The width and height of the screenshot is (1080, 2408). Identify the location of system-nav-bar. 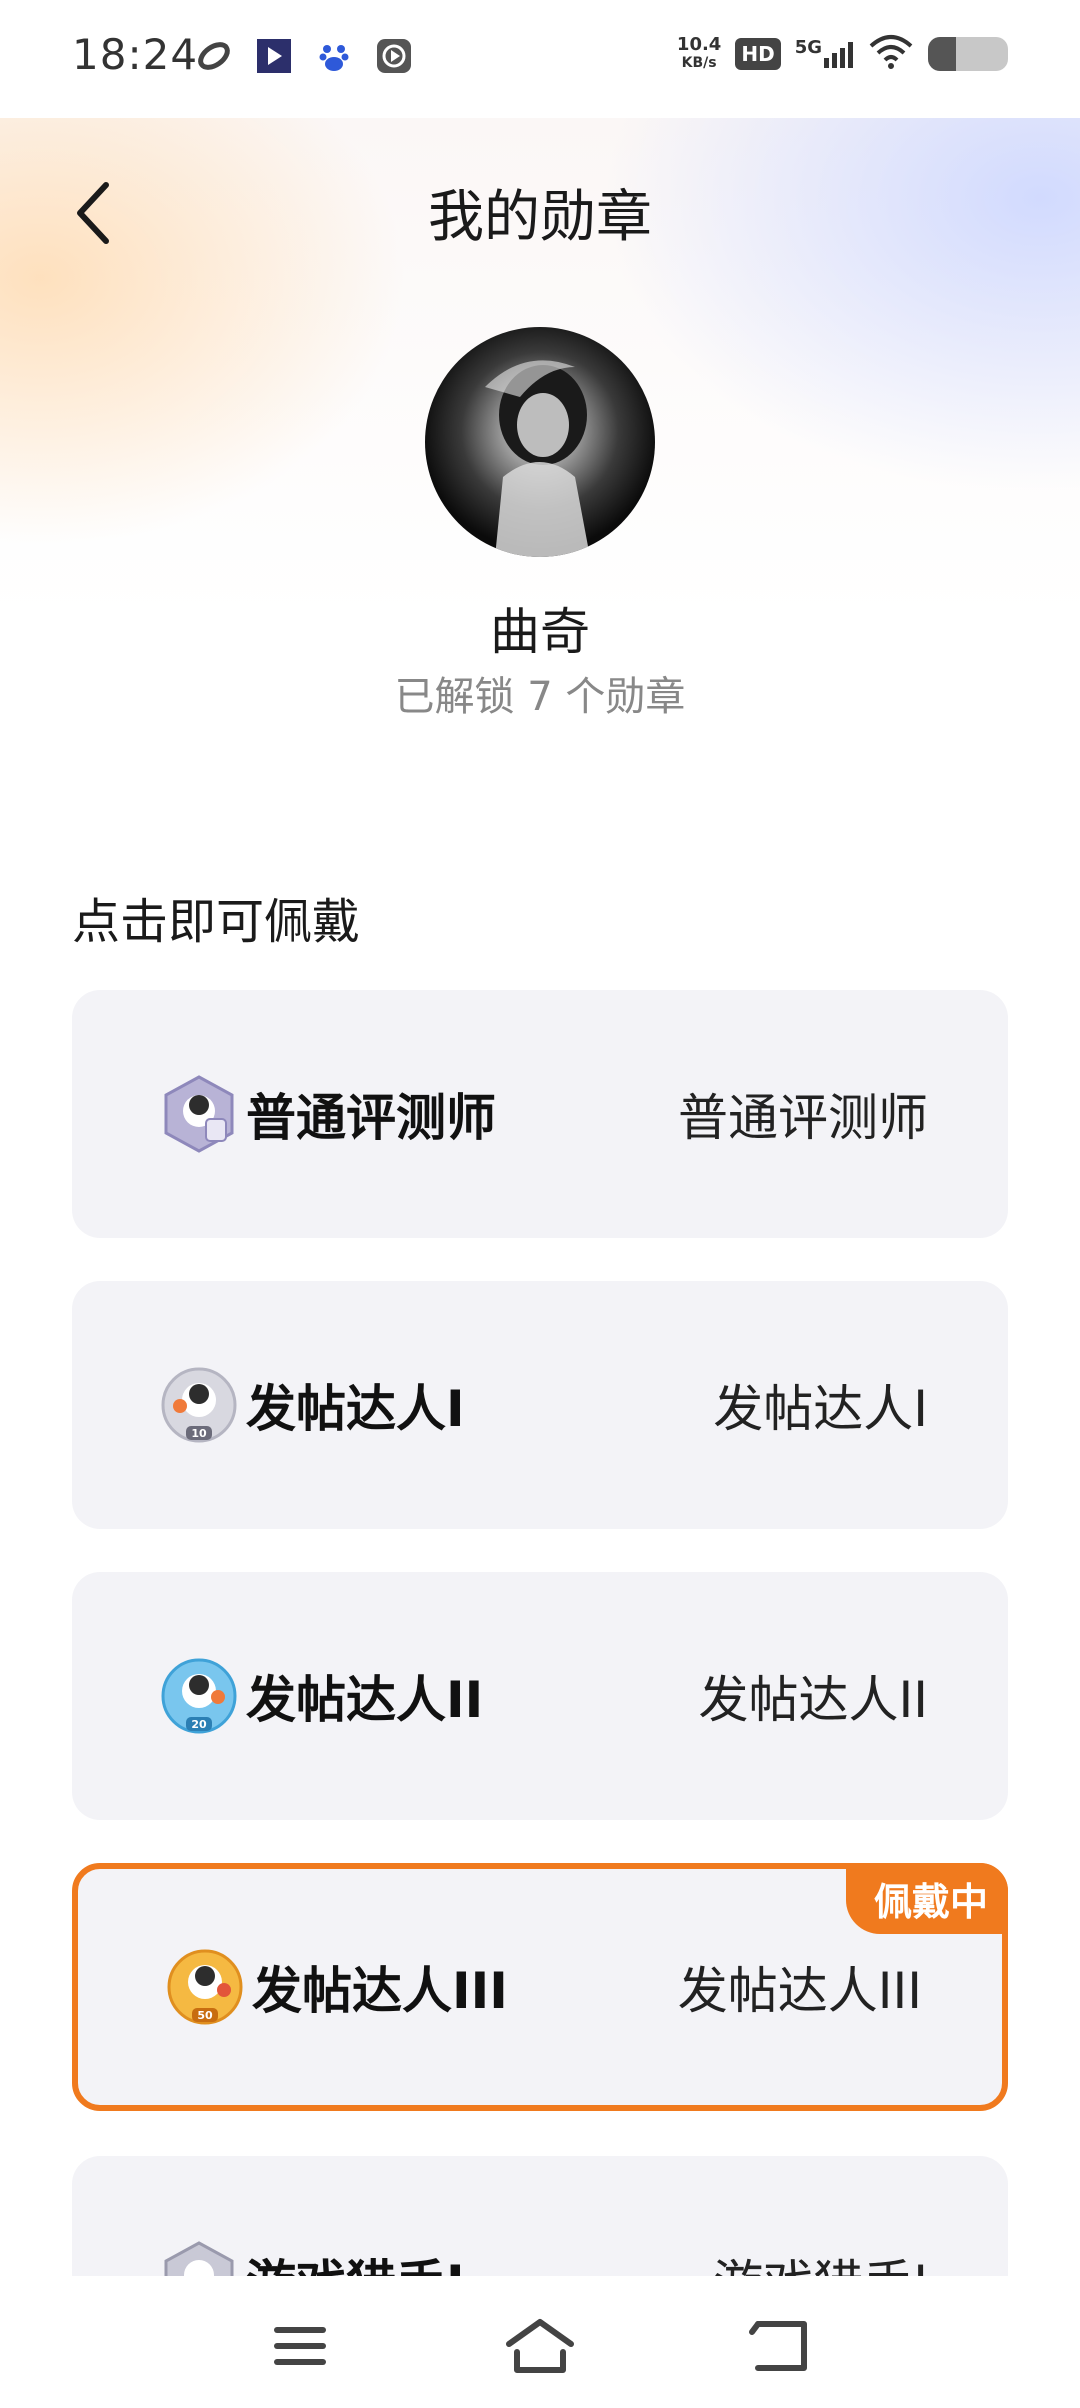
(540, 2342).